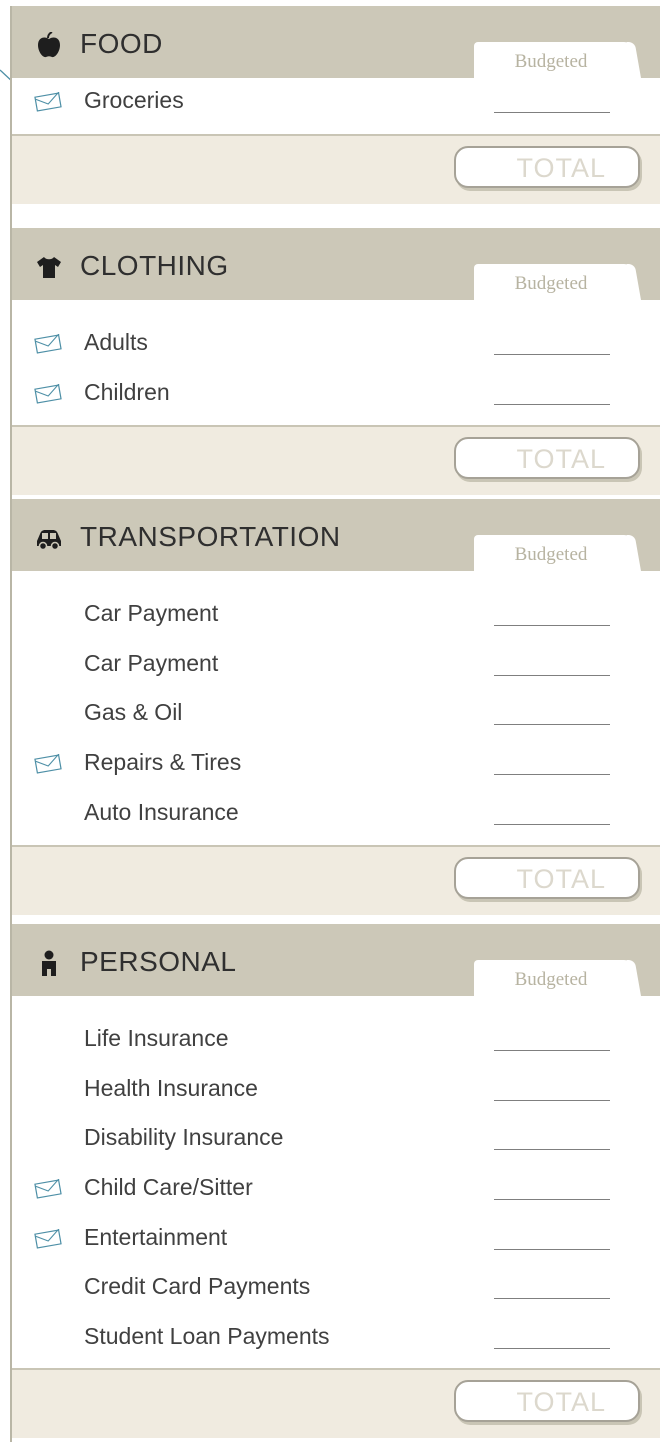 The height and width of the screenshot is (1442, 660). What do you see at coordinates (156, 1038) in the screenshot?
I see `item-label: Life Insurance` at bounding box center [156, 1038].